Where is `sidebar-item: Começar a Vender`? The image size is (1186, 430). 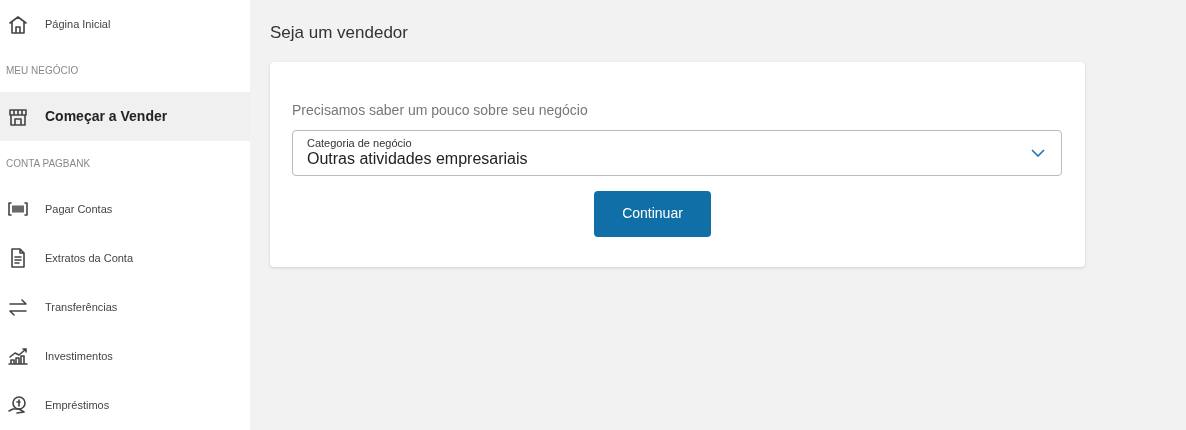 sidebar-item: Começar a Vender is located at coordinates (125, 117).